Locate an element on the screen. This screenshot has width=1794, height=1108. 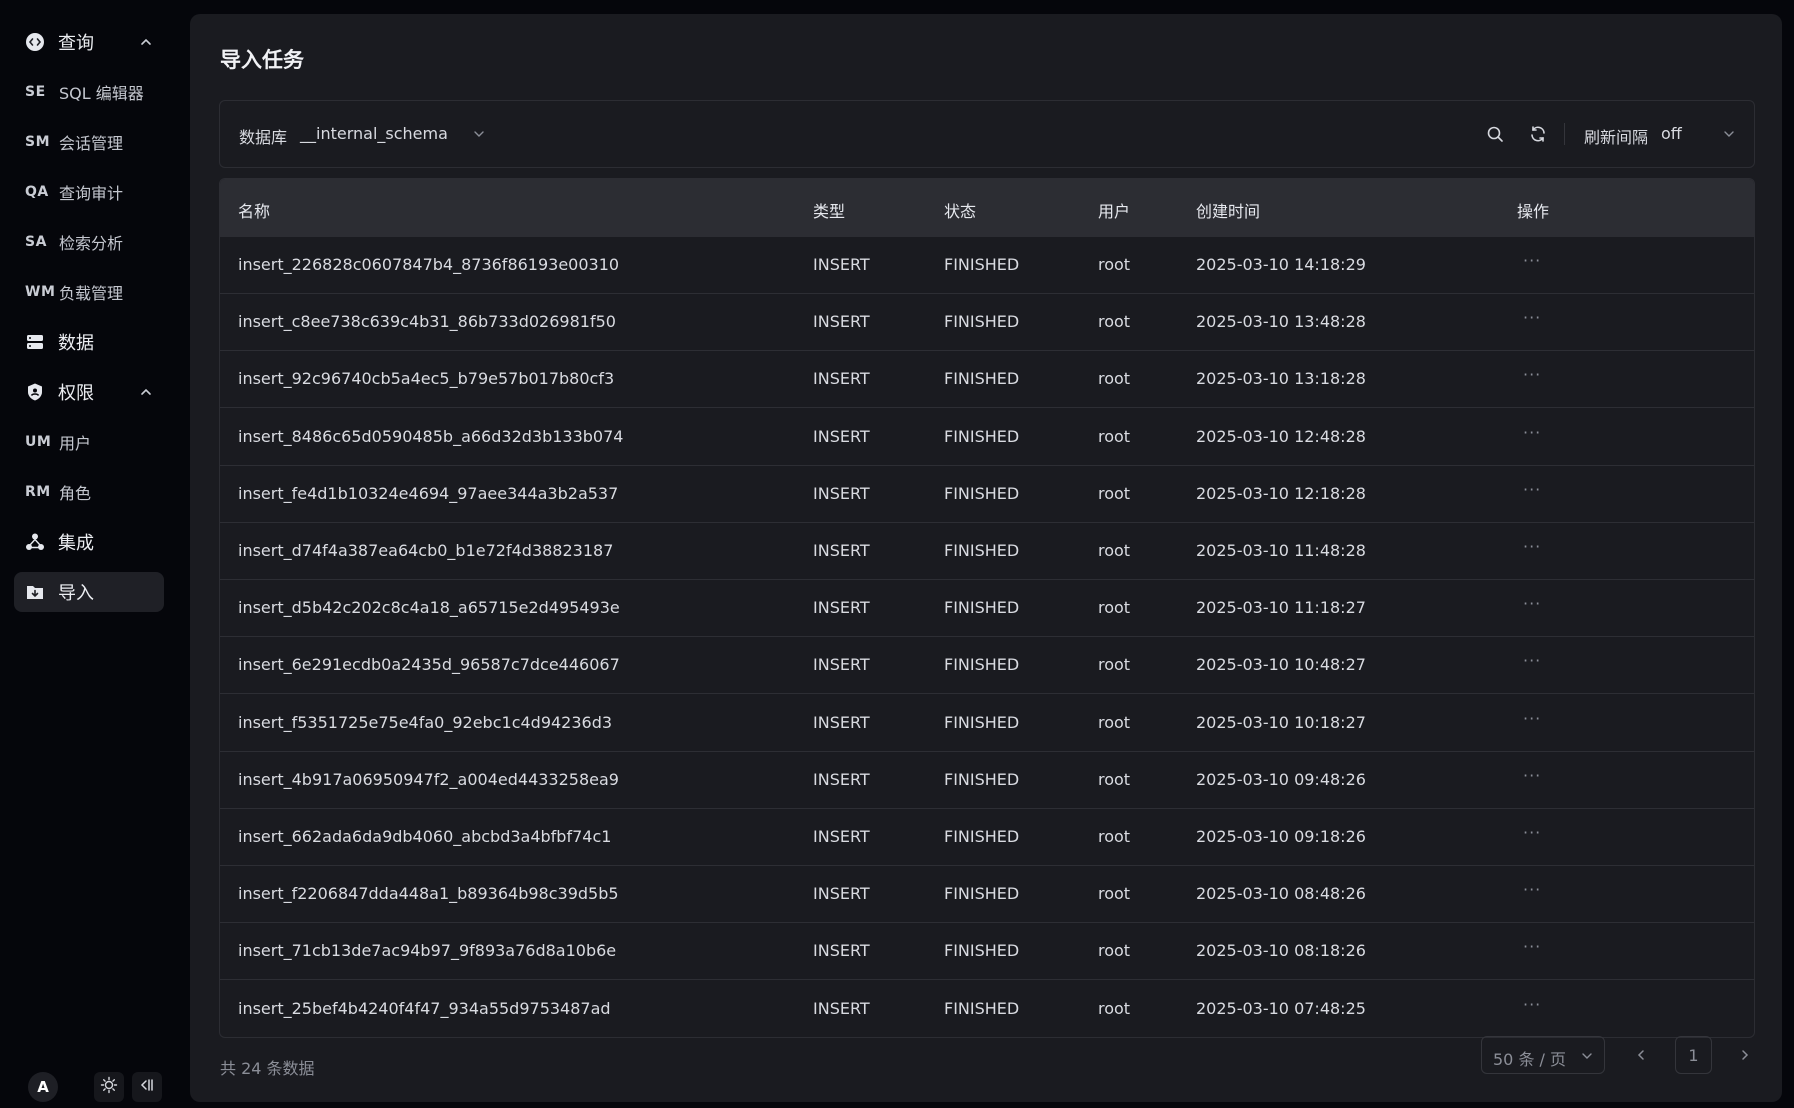
refresh-icon is located at coordinates (1538, 134).